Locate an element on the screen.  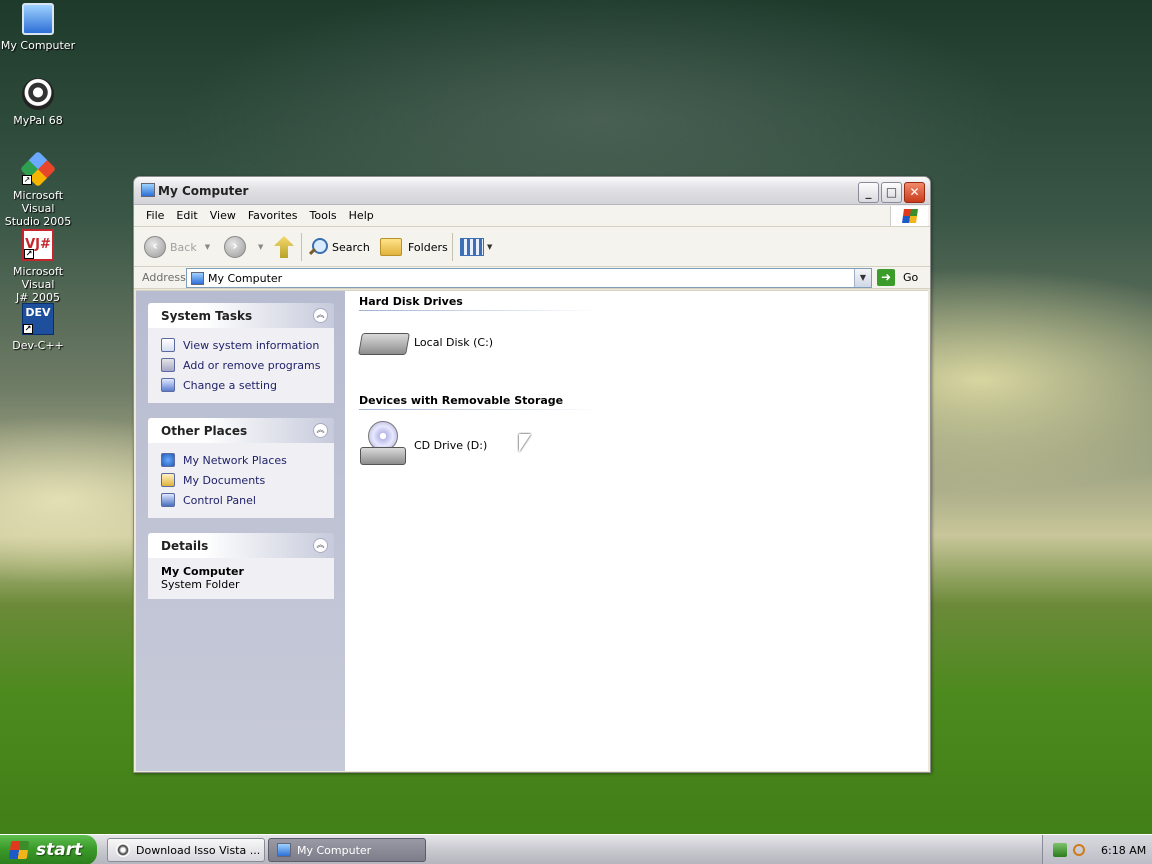
details-title: Details is located at coordinates (185, 546).